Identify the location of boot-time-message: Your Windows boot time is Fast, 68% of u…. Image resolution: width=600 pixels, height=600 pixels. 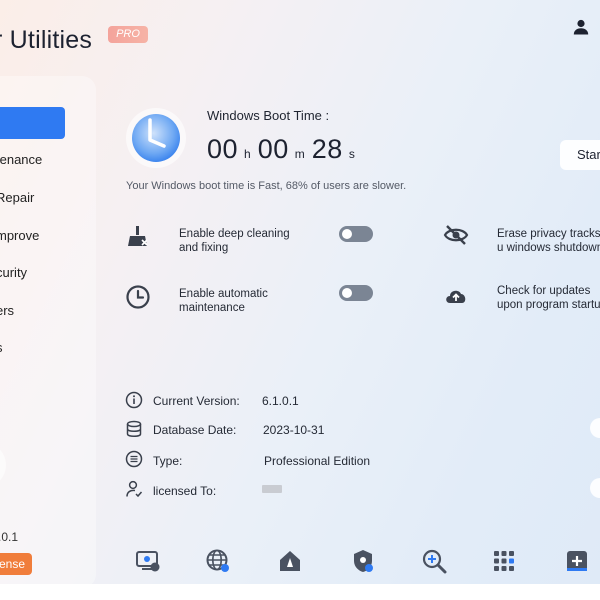
(266, 186).